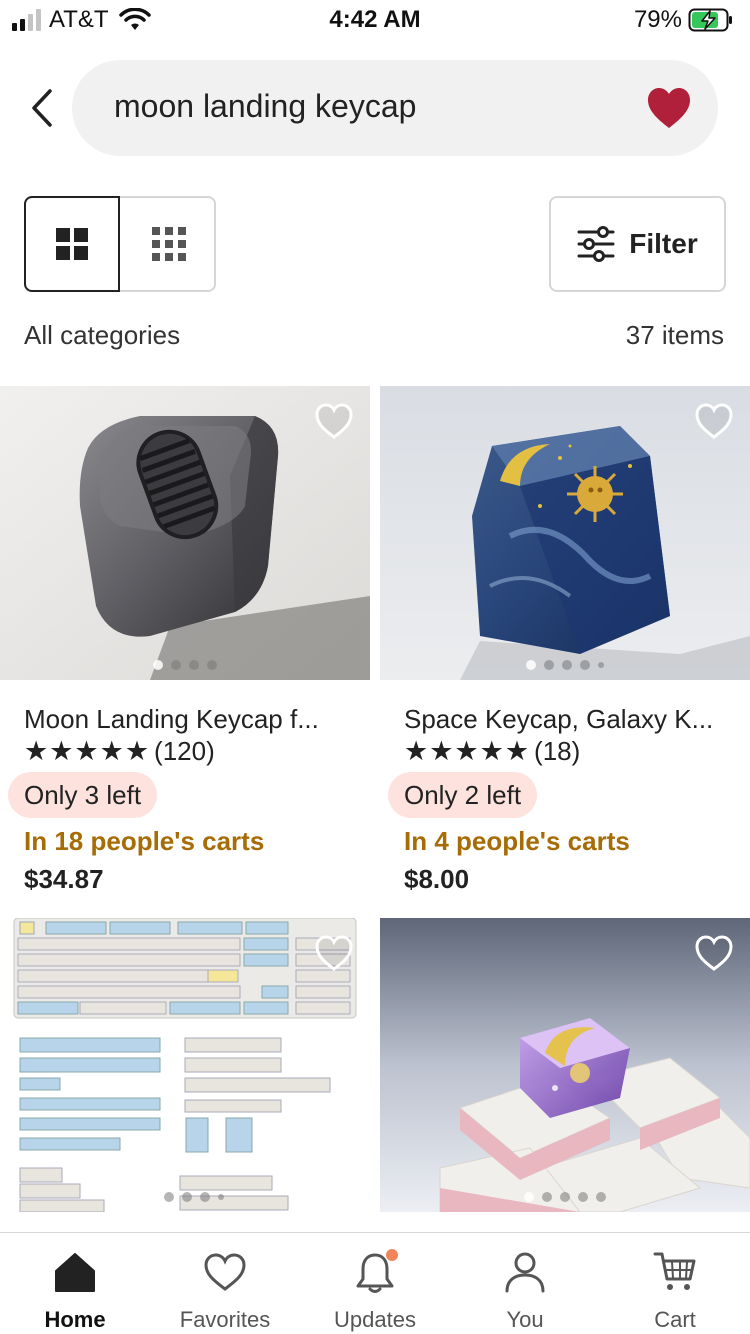 Image resolution: width=750 pixels, height=1334 pixels. Describe the element at coordinates (102, 335) in the screenshot. I see `category-selector: All categories` at that location.